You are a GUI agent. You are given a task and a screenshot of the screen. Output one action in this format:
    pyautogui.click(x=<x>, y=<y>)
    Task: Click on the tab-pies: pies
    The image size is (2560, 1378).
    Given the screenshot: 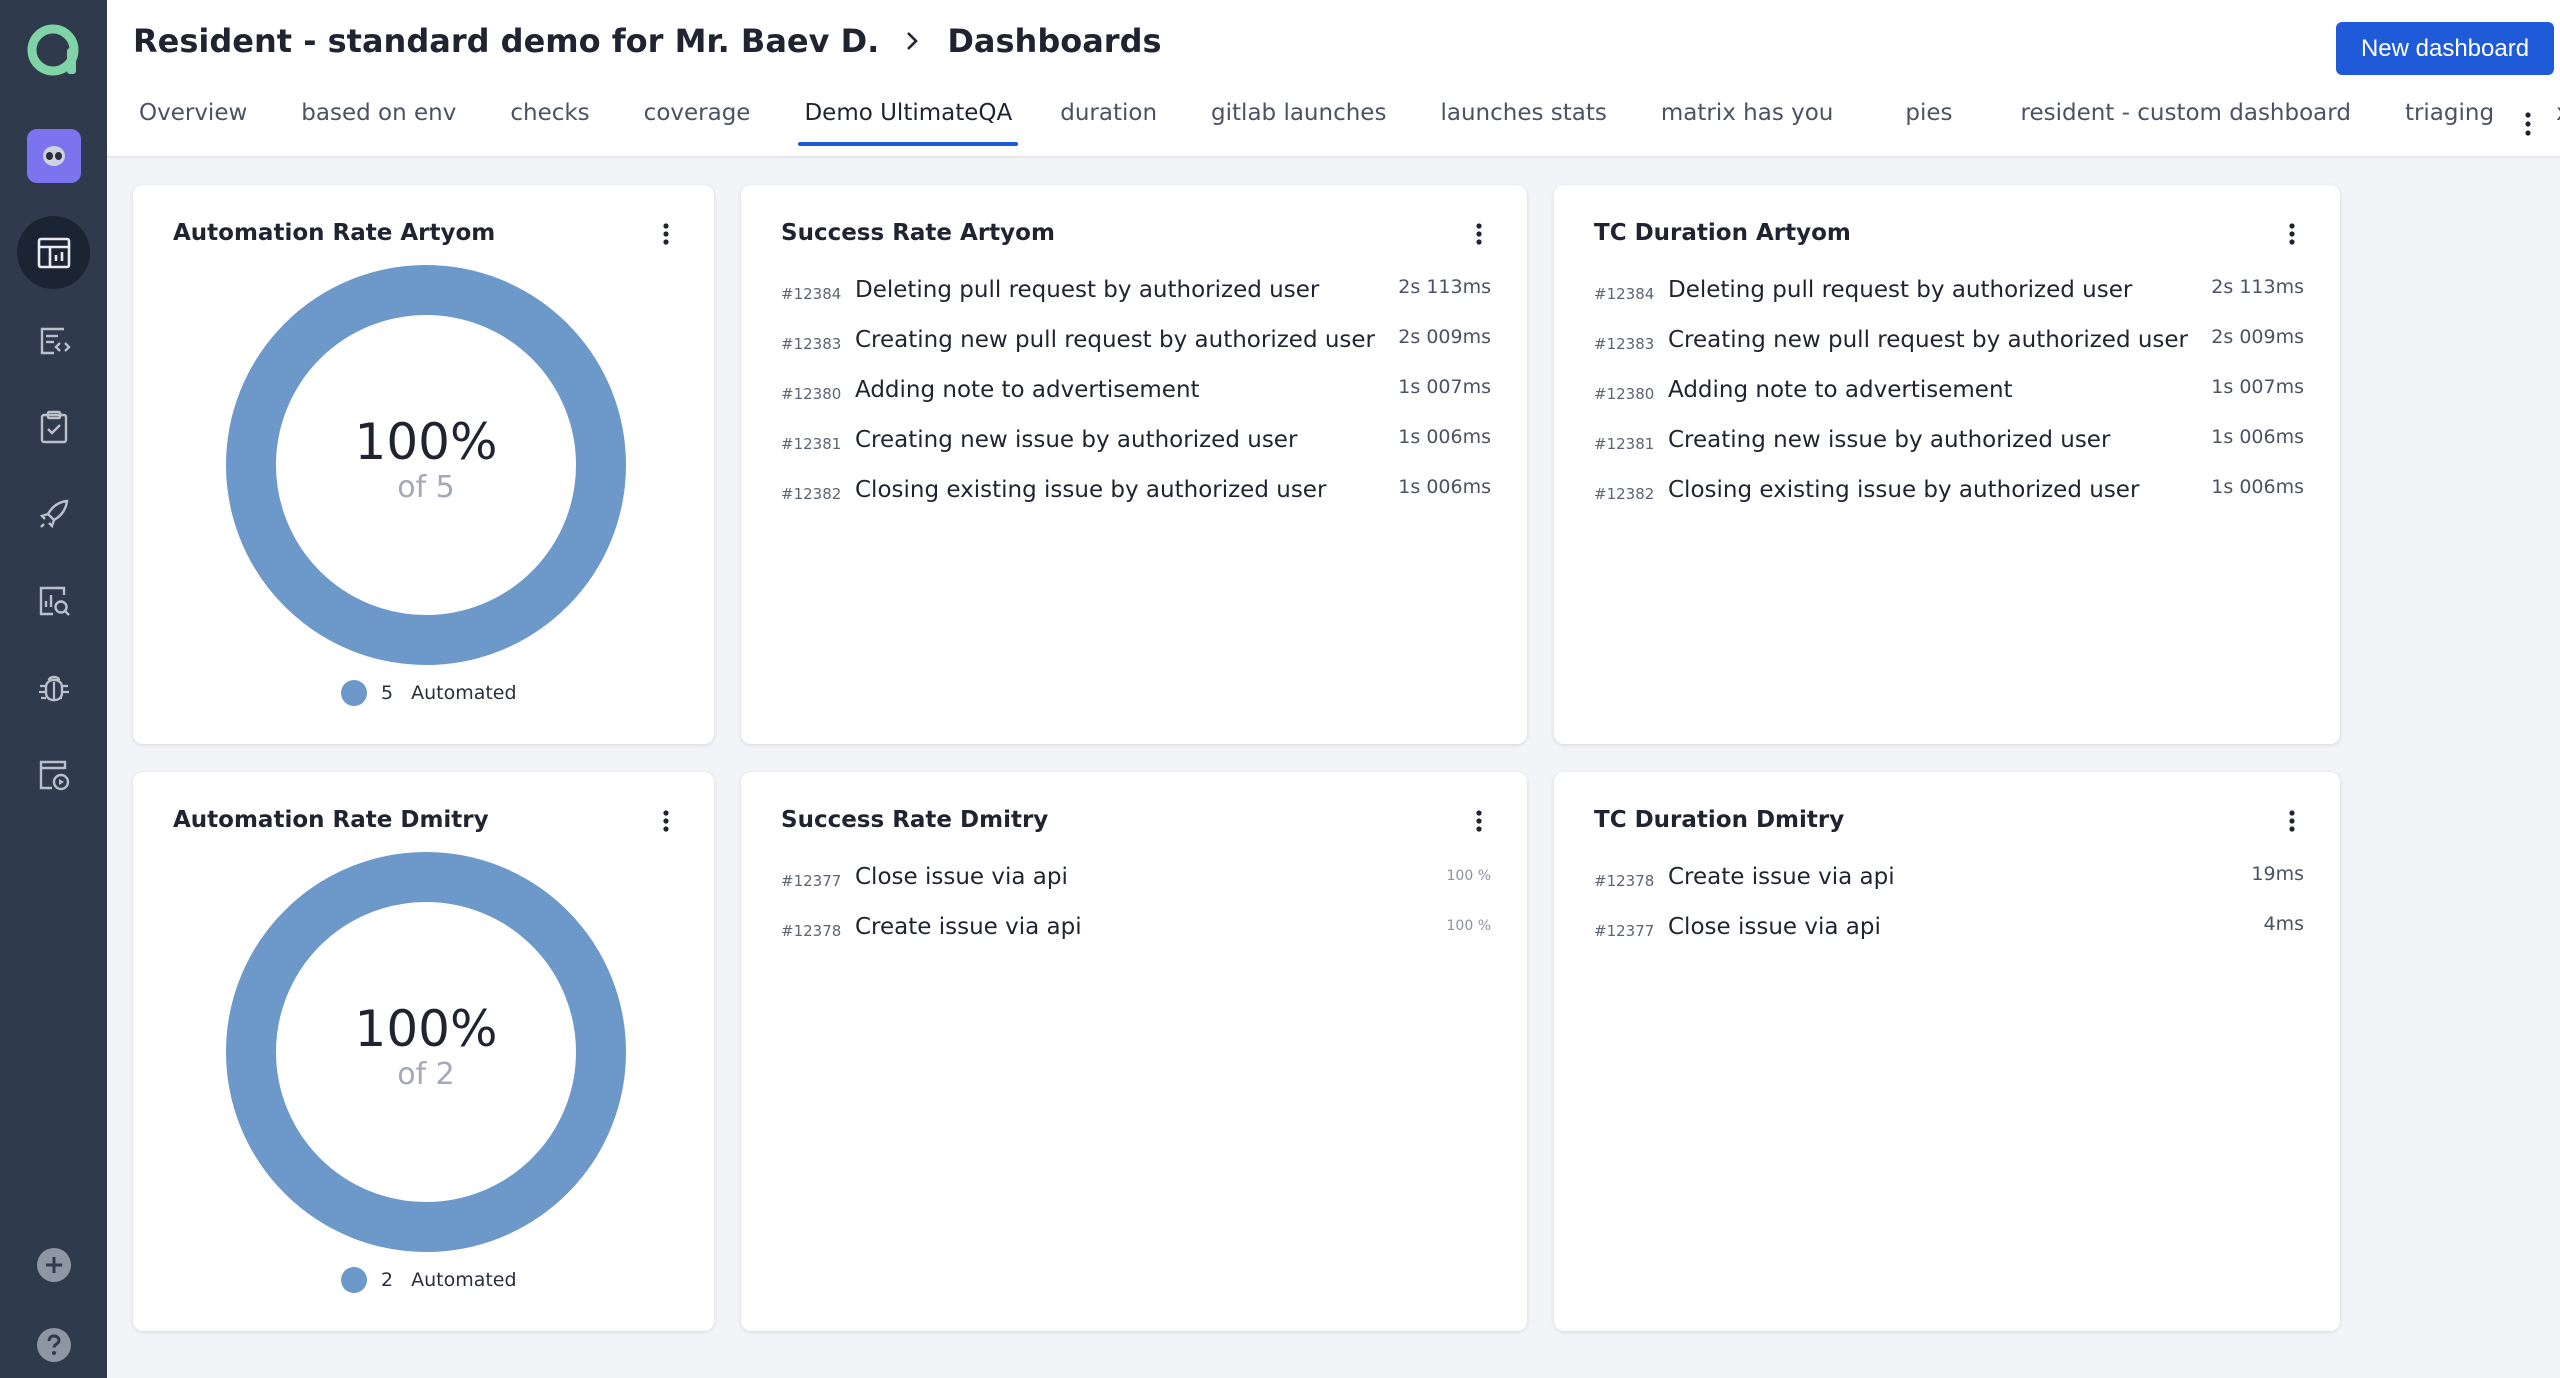 What is the action you would take?
    pyautogui.click(x=1928, y=124)
    